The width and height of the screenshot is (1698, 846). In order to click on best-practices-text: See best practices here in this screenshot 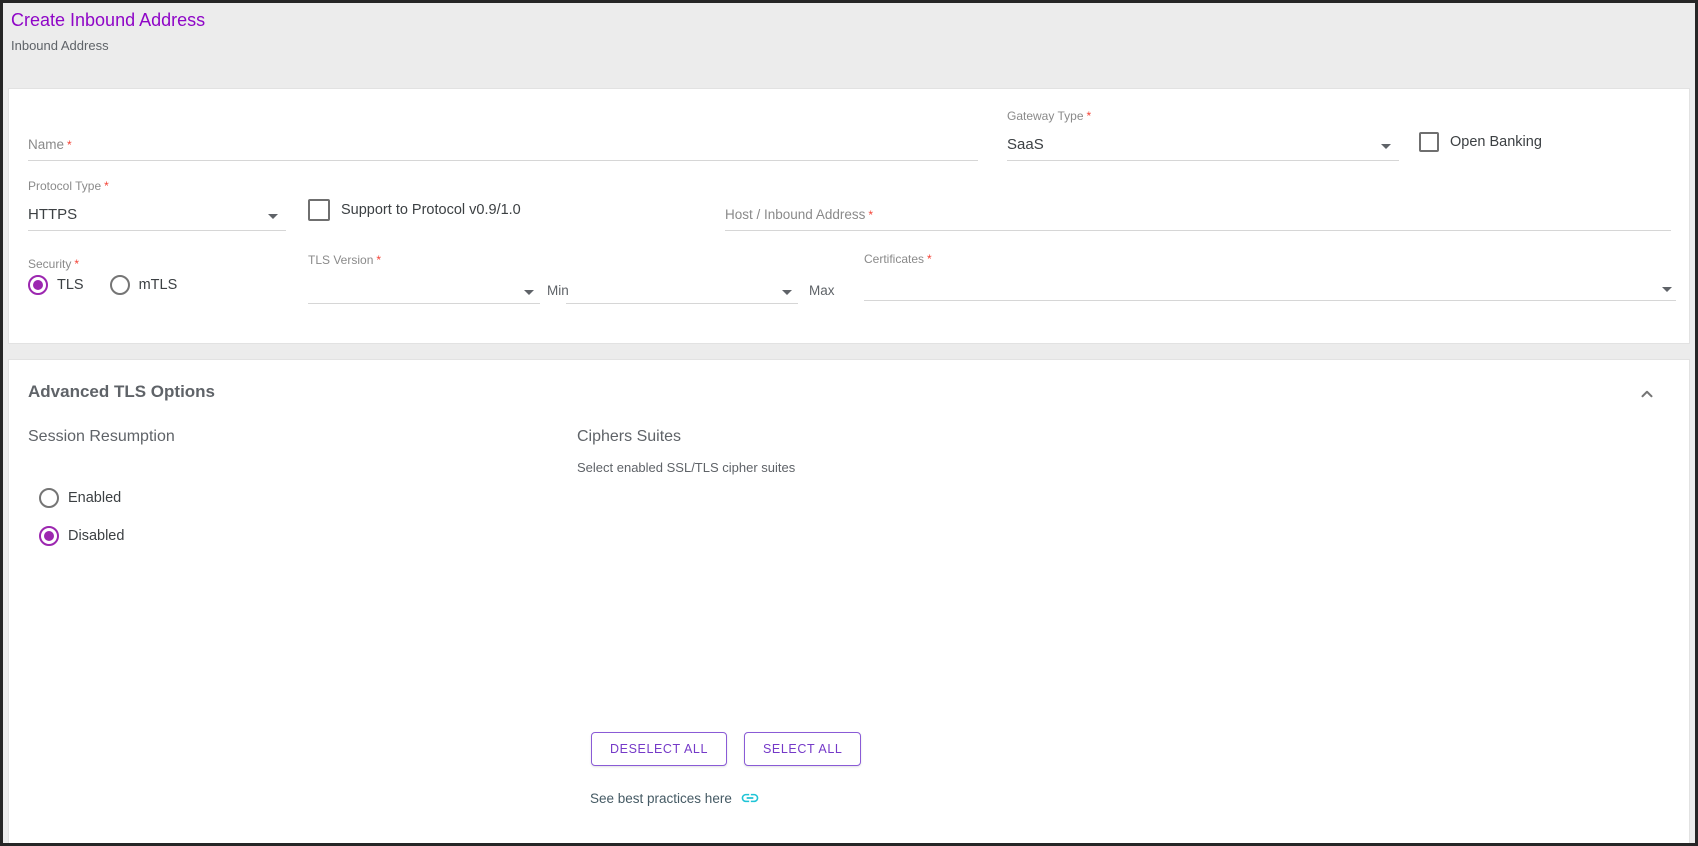, I will do `click(661, 798)`.